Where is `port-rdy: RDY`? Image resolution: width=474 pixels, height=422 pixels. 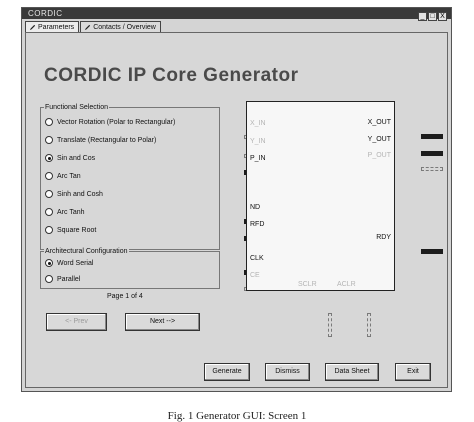
port-rdy: RDY is located at coordinates (383, 237).